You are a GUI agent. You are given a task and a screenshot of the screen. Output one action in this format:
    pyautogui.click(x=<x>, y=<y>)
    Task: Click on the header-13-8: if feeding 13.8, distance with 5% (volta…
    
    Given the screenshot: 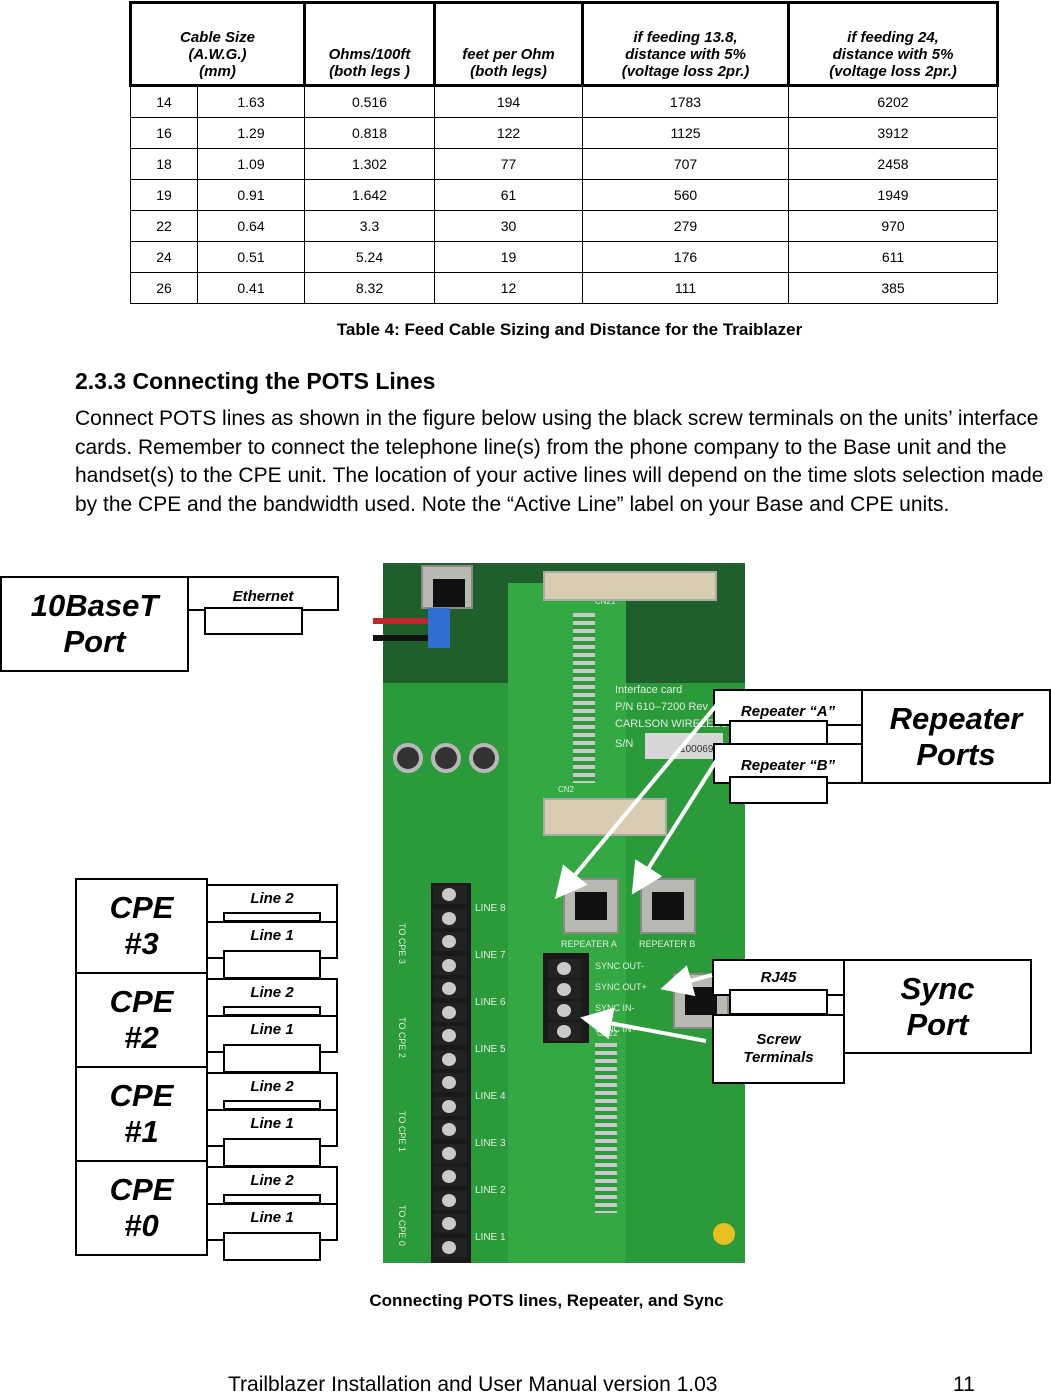 What is the action you would take?
    pyautogui.click(x=685, y=44)
    